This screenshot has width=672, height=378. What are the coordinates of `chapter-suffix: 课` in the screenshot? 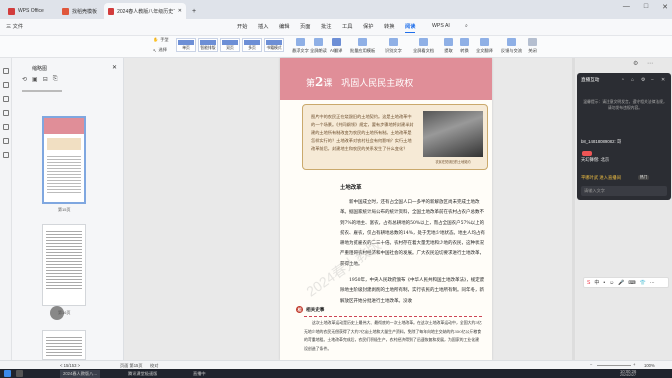 It's located at (328, 84).